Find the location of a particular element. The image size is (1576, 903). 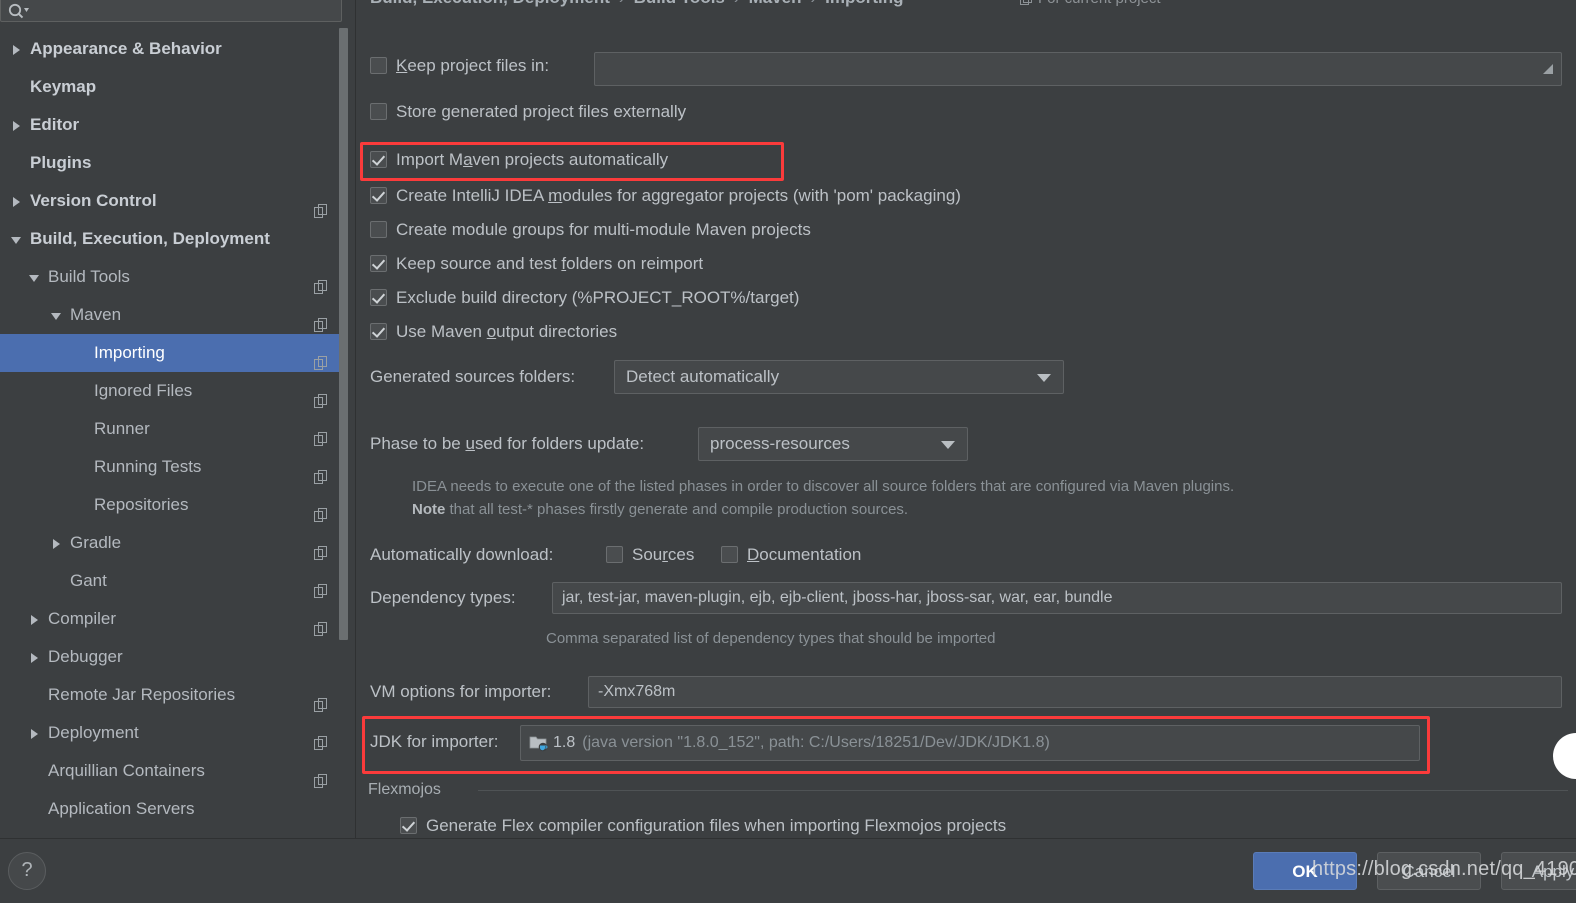

use-maven-output-dirs-checkbox is located at coordinates (378, 331).